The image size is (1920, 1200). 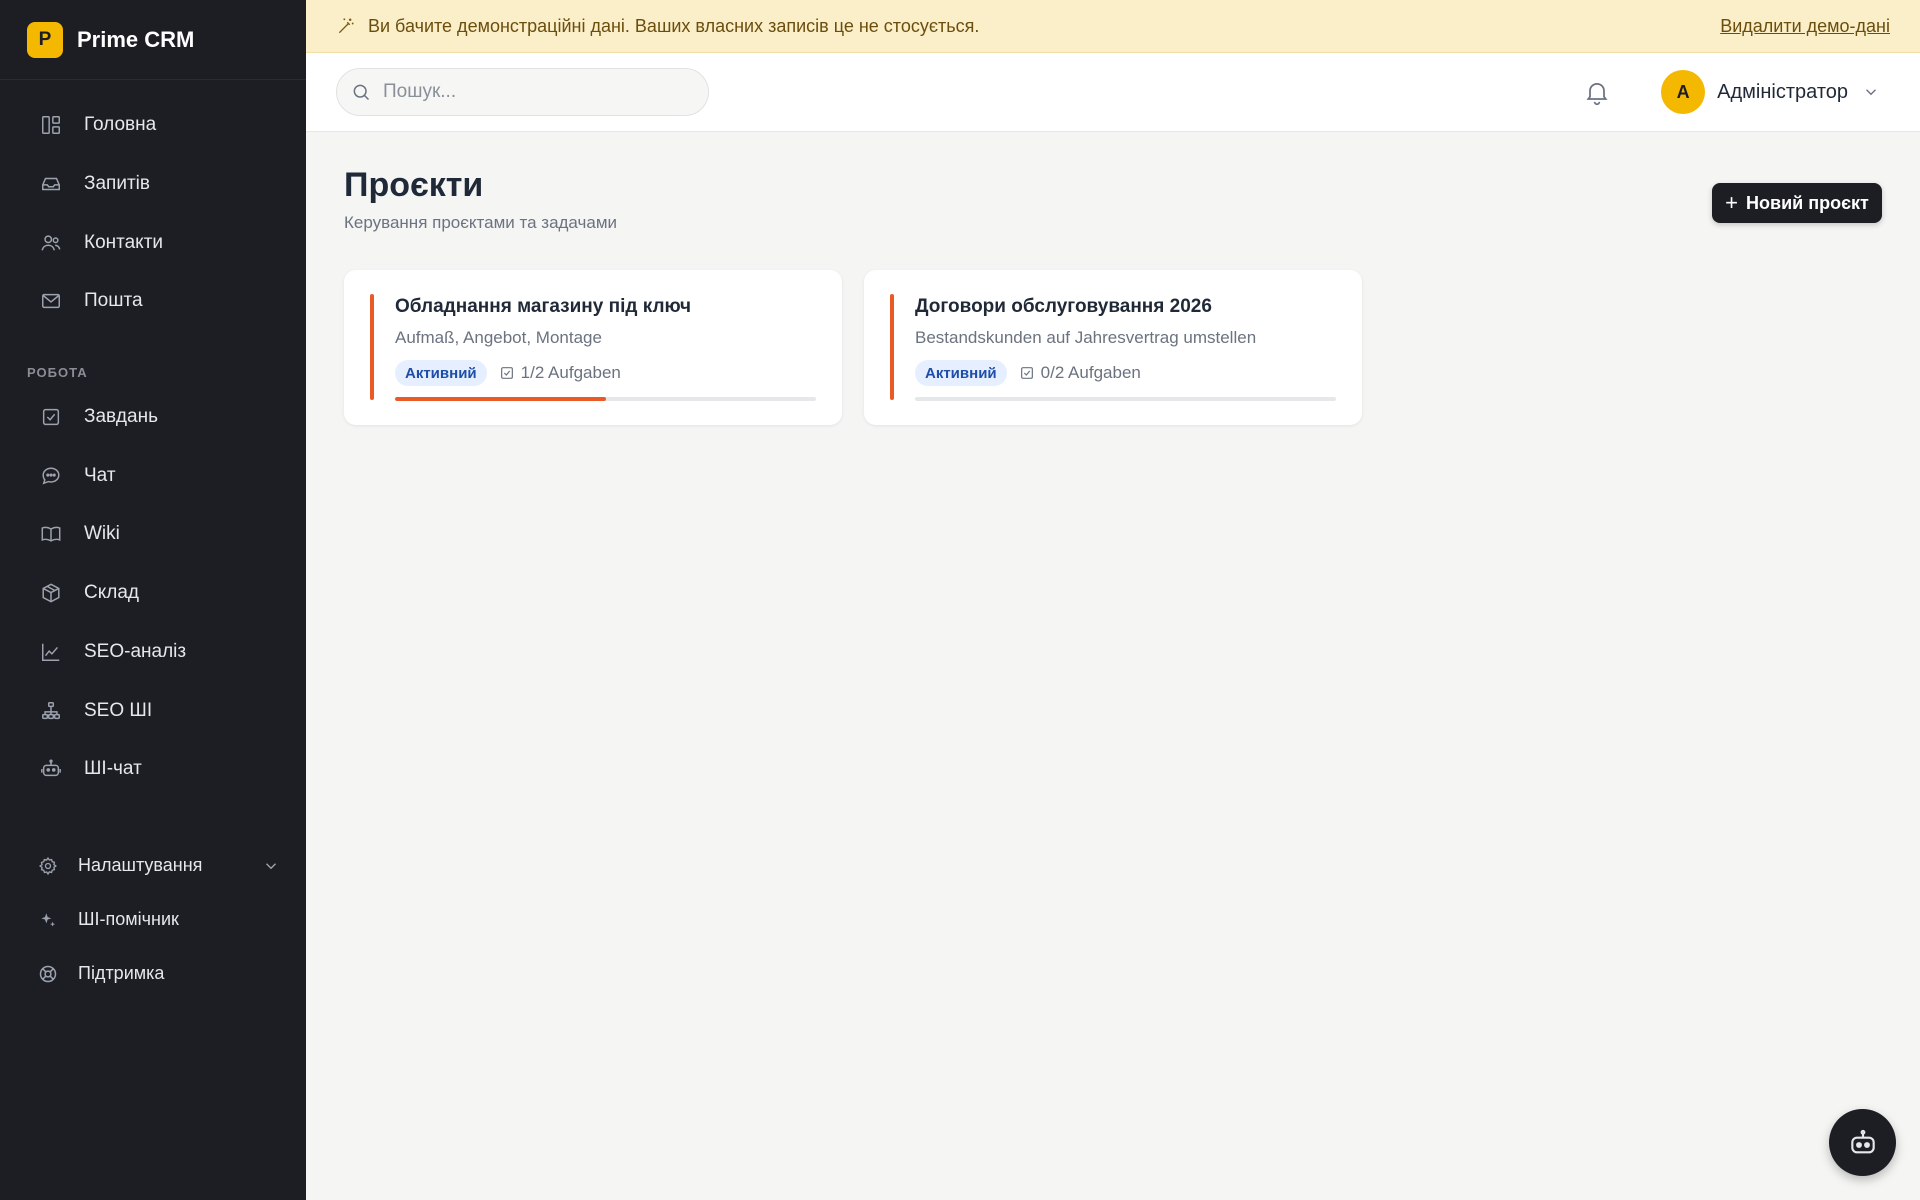 I want to click on project-meta: Активний 0/2 Aufgaben, so click(x=1028, y=373).